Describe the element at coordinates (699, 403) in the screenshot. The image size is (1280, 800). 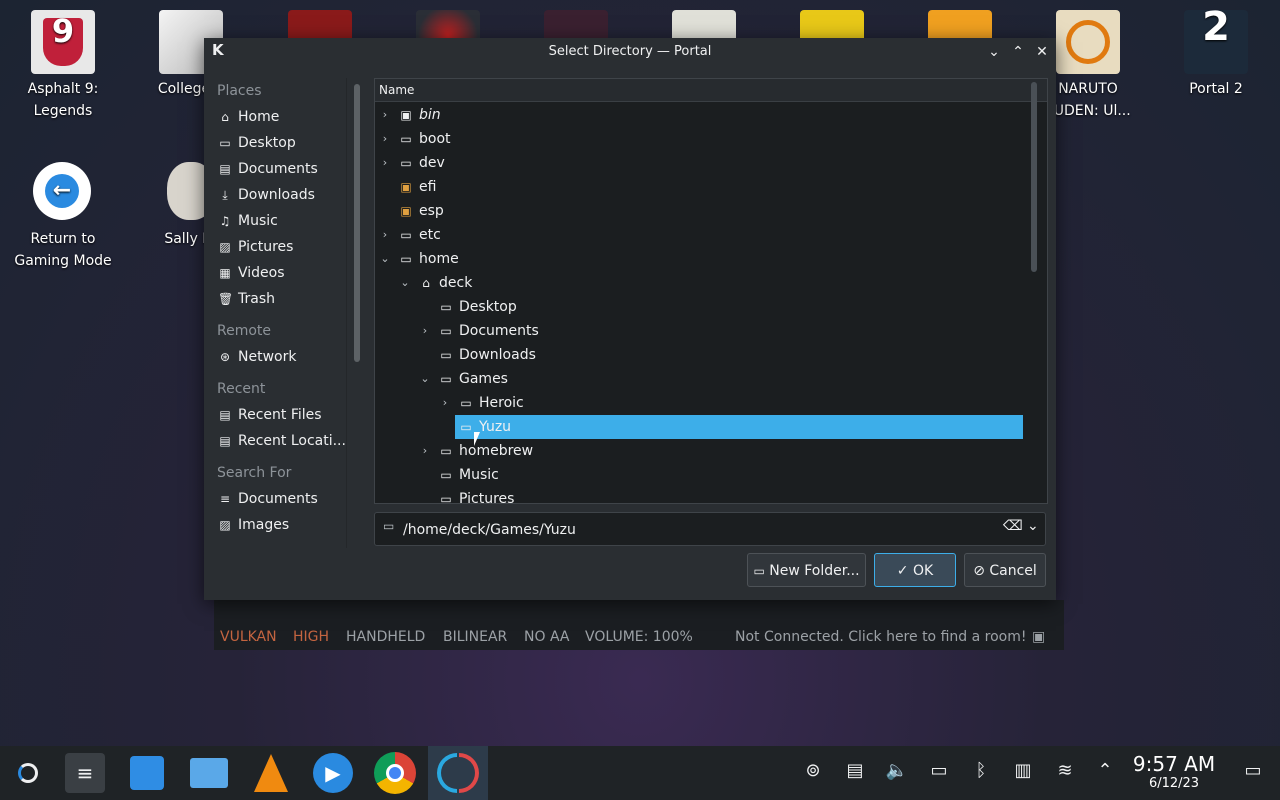
I see `tree-row-heroic: › ▭ Heroic` at that location.